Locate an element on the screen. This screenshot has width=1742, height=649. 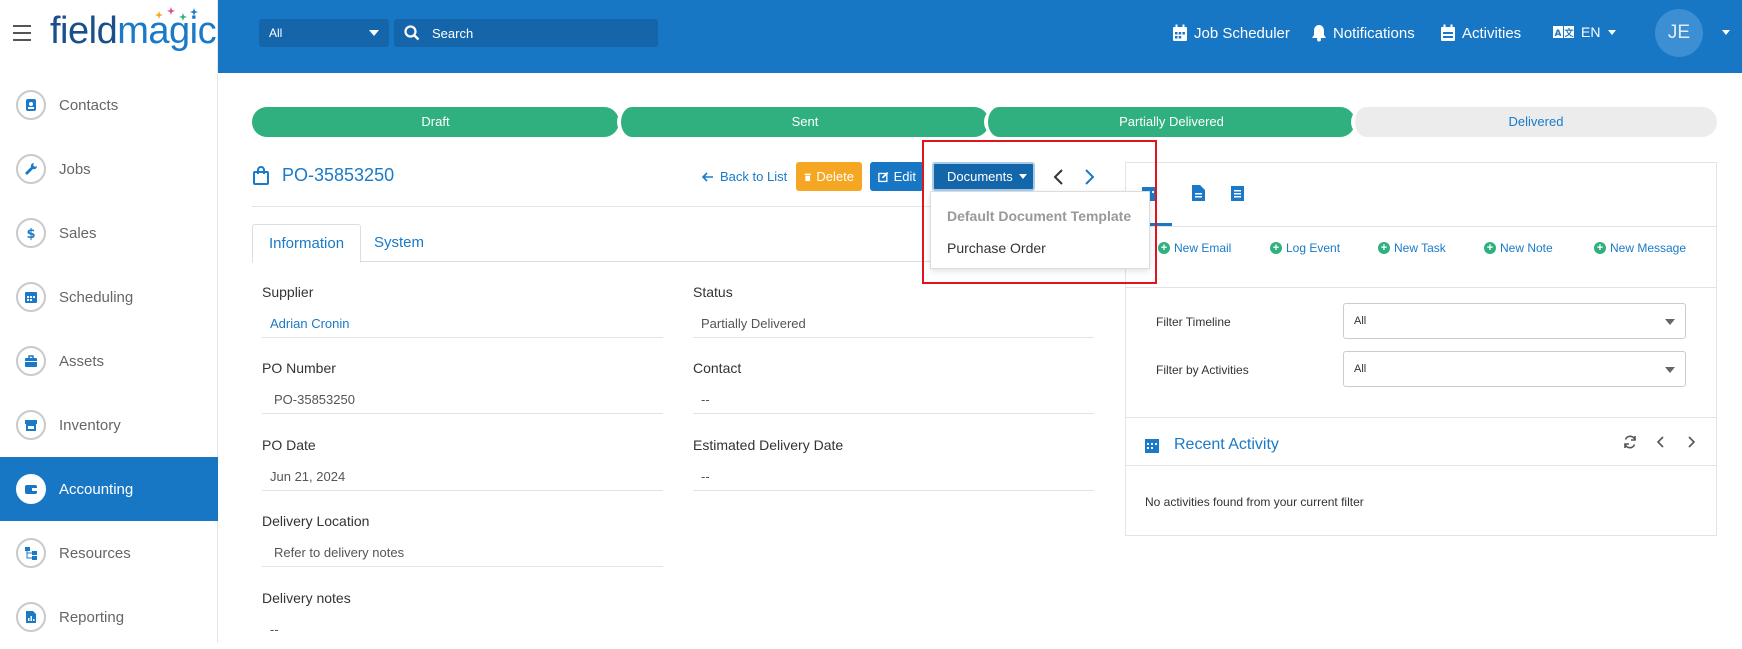
activities-label: Activities is located at coordinates (1492, 33).